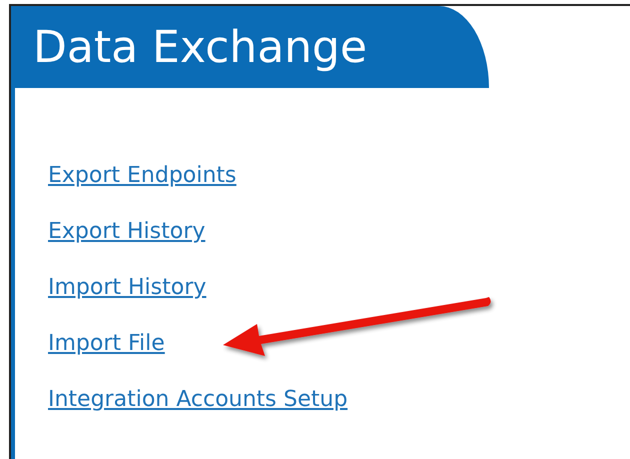 Image resolution: width=630 pixels, height=459 pixels. I want to click on nav-link: Integration Accounts Setup, so click(198, 400).